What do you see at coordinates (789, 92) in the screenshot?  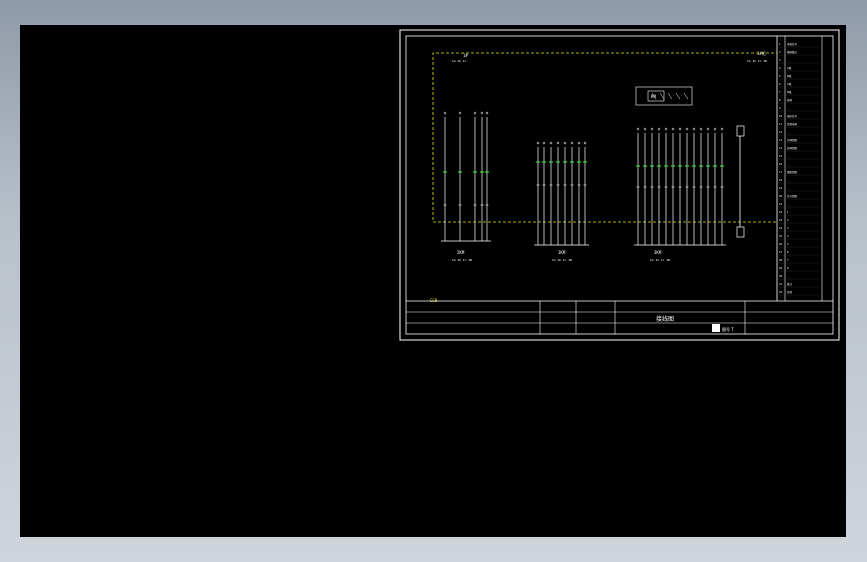 I see `legend-row-text: N线` at bounding box center [789, 92].